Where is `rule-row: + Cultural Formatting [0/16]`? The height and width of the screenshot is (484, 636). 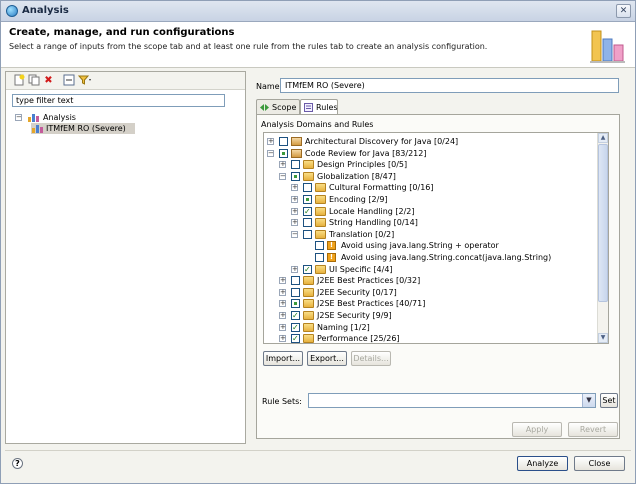 rule-row: + Cultural Formatting [0/16] is located at coordinates (429, 187).